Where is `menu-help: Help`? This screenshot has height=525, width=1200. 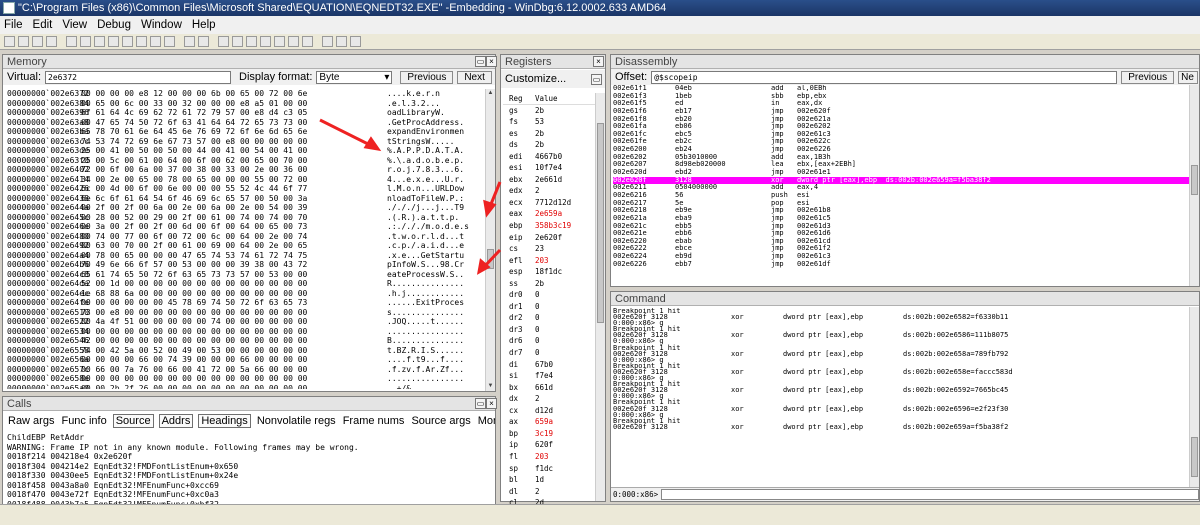 menu-help: Help is located at coordinates (204, 25).